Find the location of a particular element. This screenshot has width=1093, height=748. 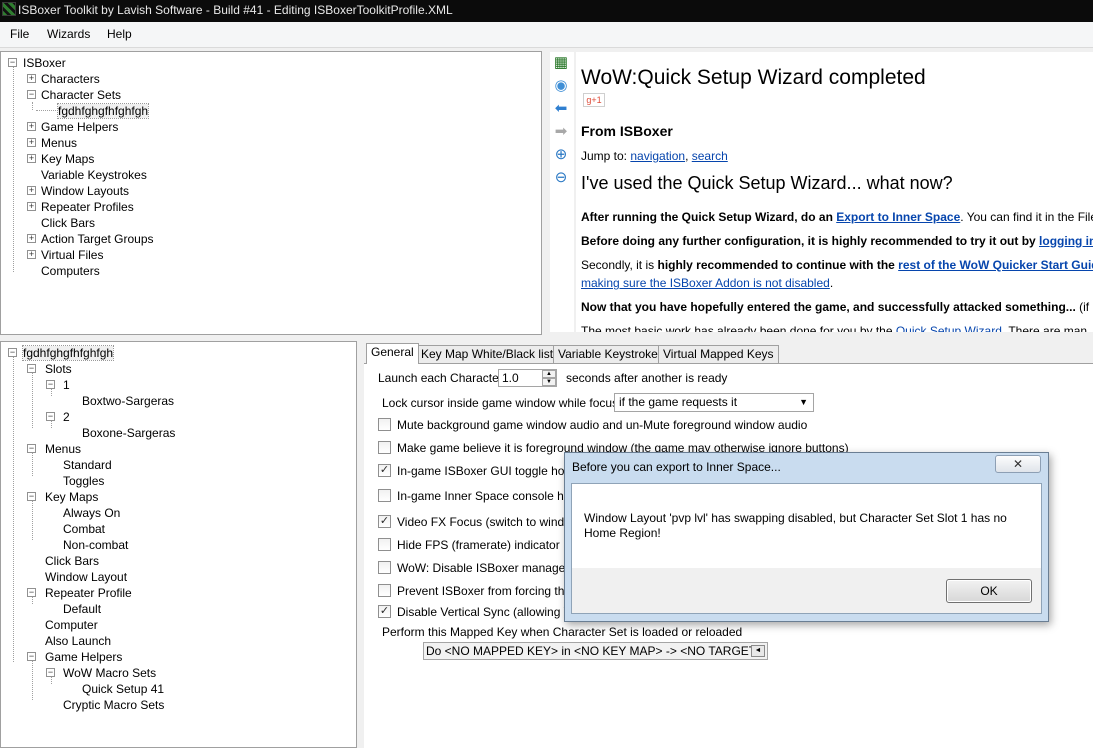

forward-arrow-icon: ➡ is located at coordinates (561, 132).